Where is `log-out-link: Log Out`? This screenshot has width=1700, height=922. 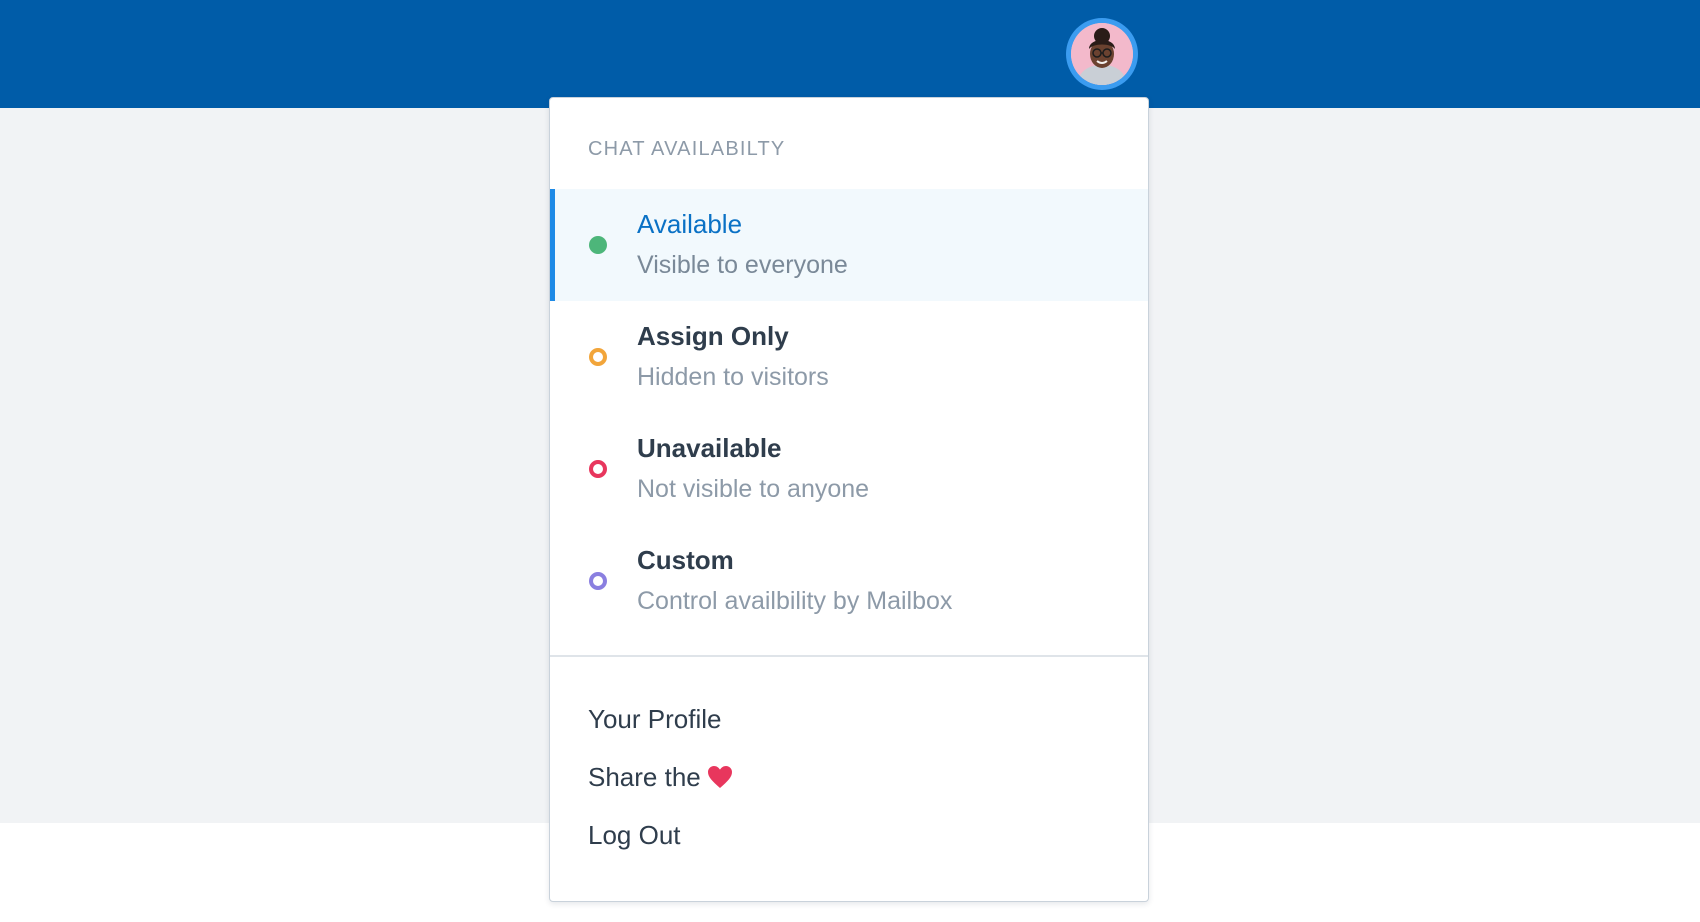
log-out-link: Log Out is located at coordinates (634, 835).